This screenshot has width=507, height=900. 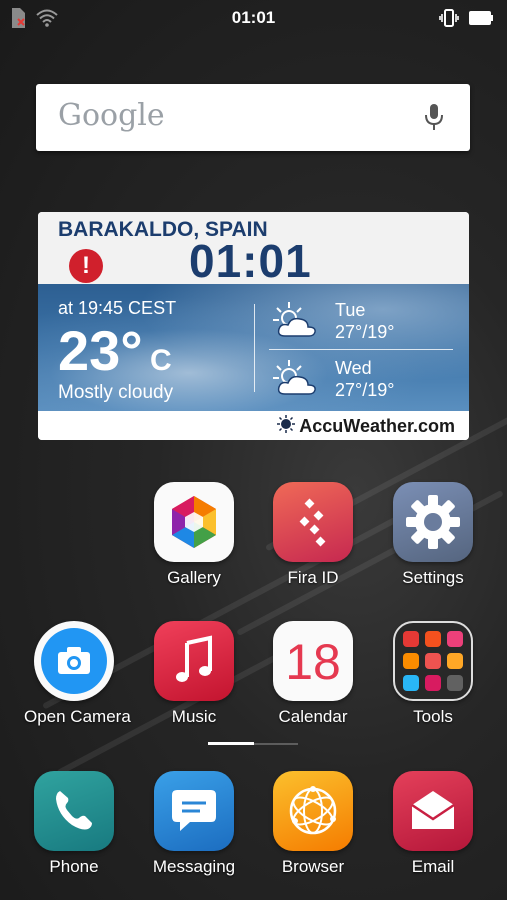 I want to click on microphone-icon, so click(x=434, y=119).